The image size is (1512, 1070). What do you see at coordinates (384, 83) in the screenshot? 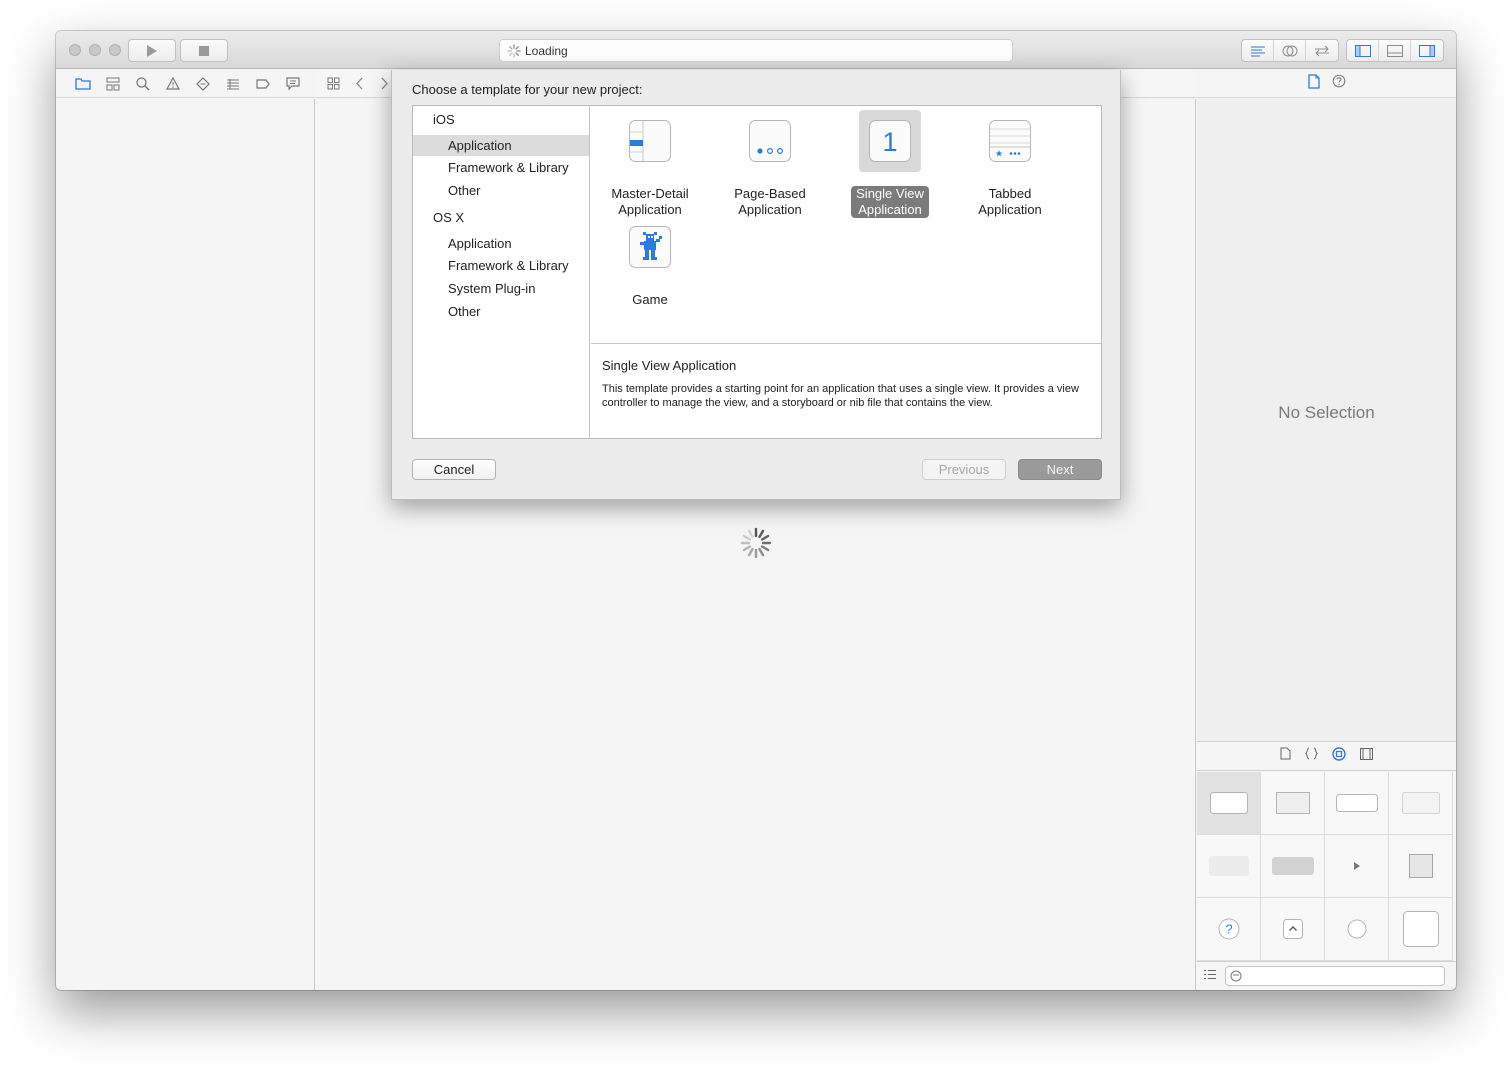
I see `chevron-right-icon` at bounding box center [384, 83].